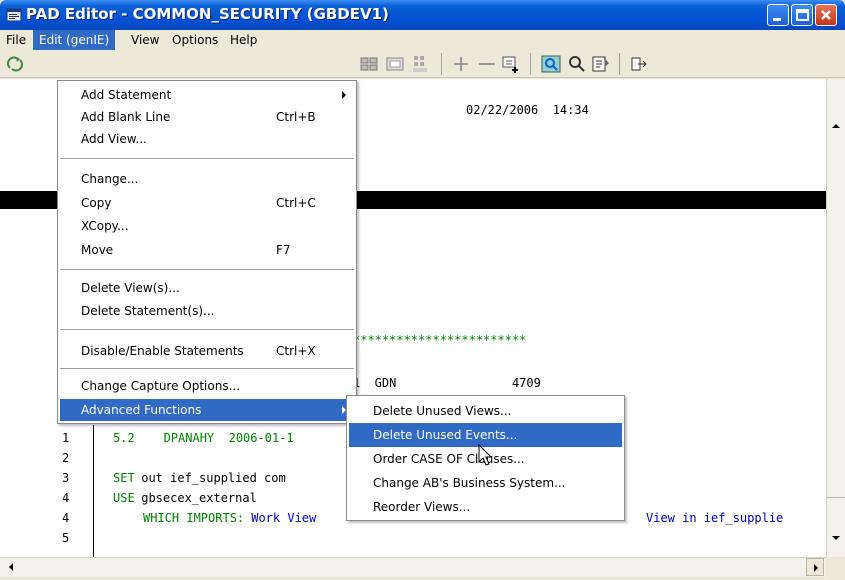 Image resolution: width=845 pixels, height=580 pixels. What do you see at coordinates (195, 498) in the screenshot?
I see `code-line-4: gbsecex_external` at bounding box center [195, 498].